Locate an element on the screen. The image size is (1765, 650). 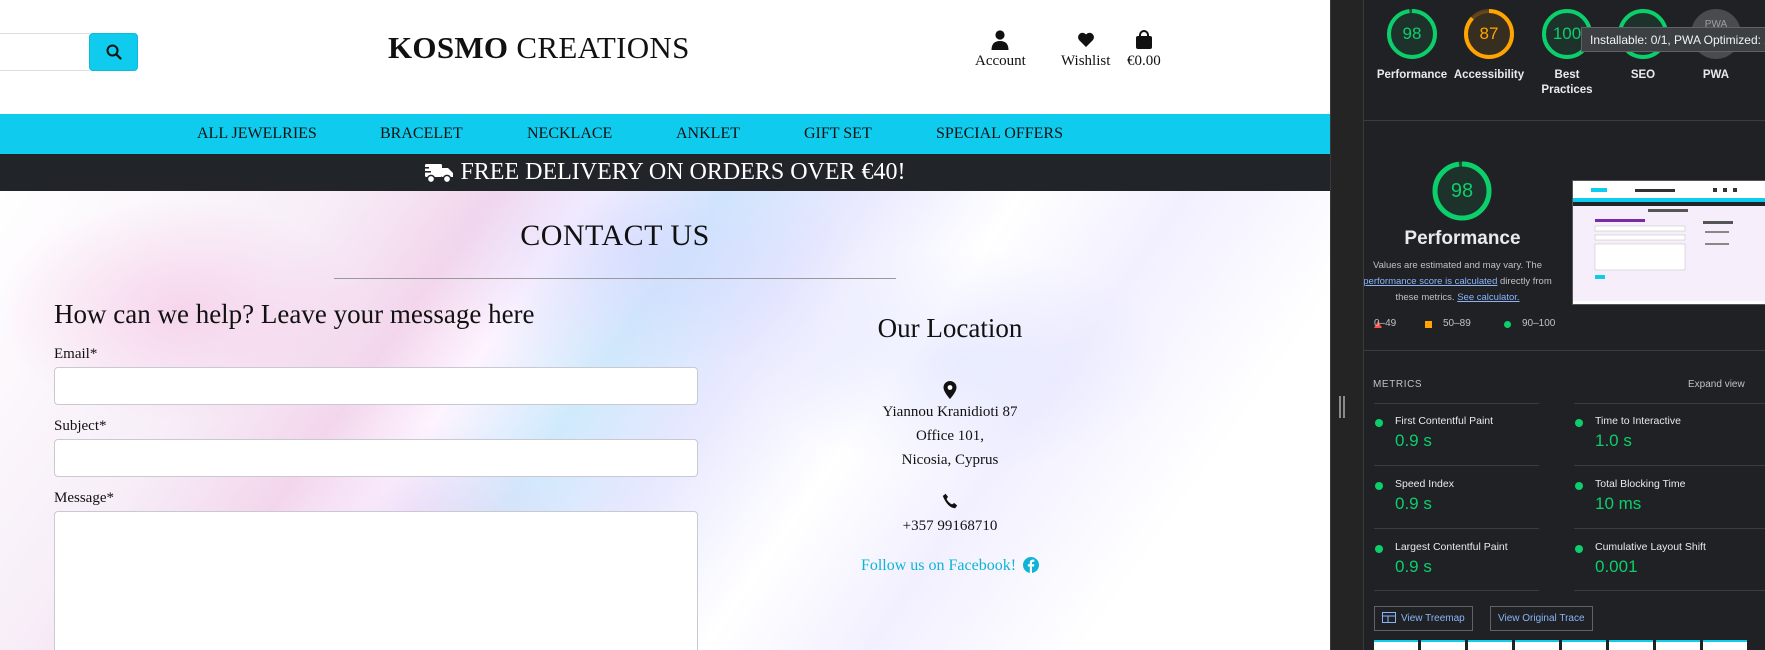
gauge-accessibility: 87 Accessibility is located at coordinates (1489, 45).